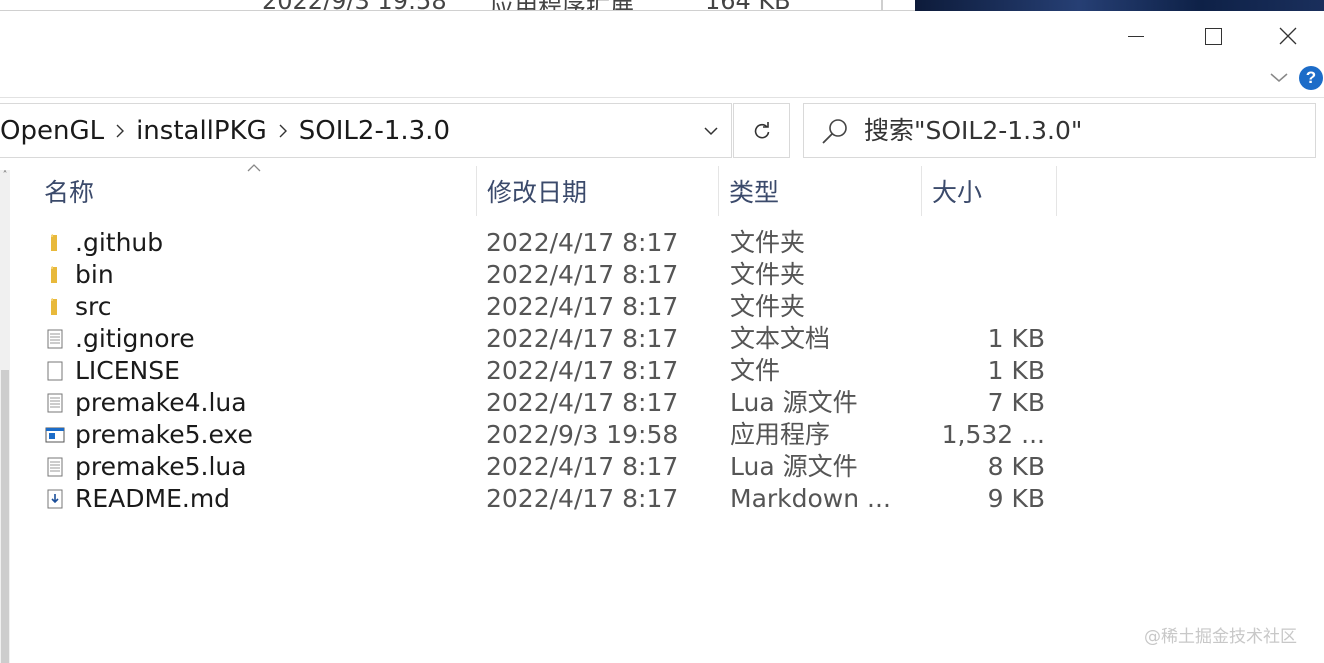 The width and height of the screenshot is (1324, 663). I want to click on search-icon, so click(834, 131).